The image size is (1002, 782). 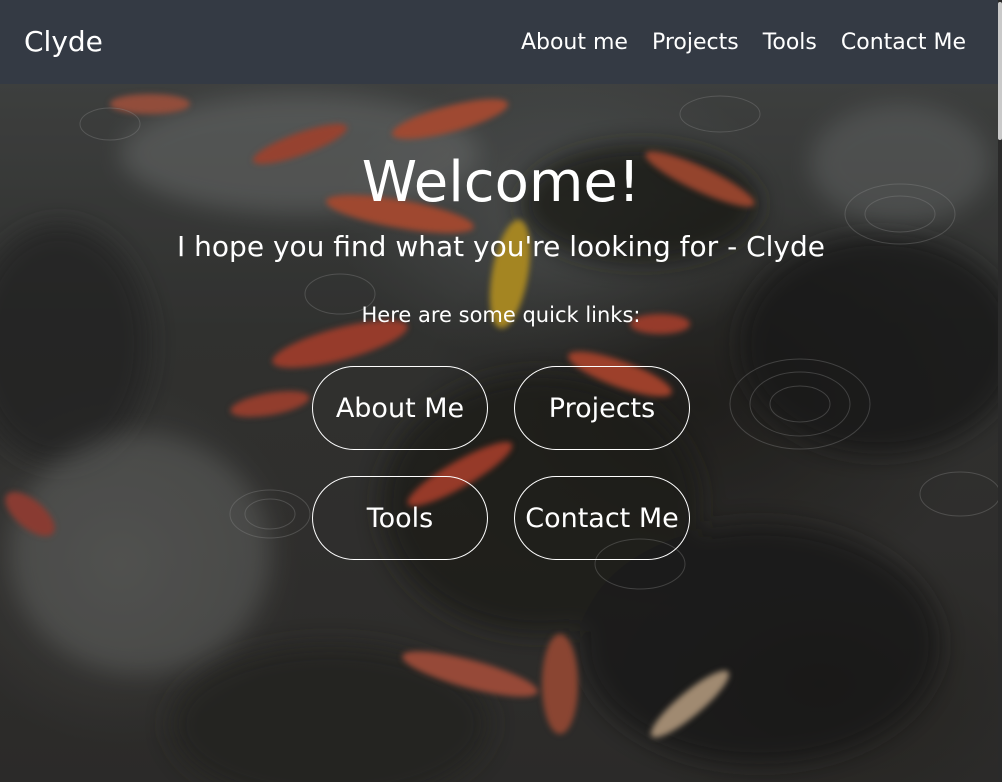 I want to click on nav-link-about: About me, so click(x=574, y=43).